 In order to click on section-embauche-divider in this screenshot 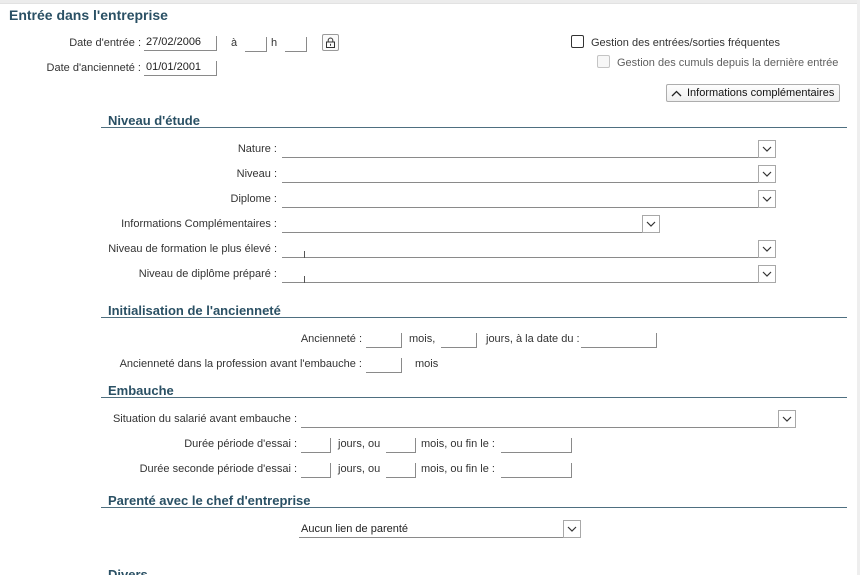, I will do `click(474, 397)`.